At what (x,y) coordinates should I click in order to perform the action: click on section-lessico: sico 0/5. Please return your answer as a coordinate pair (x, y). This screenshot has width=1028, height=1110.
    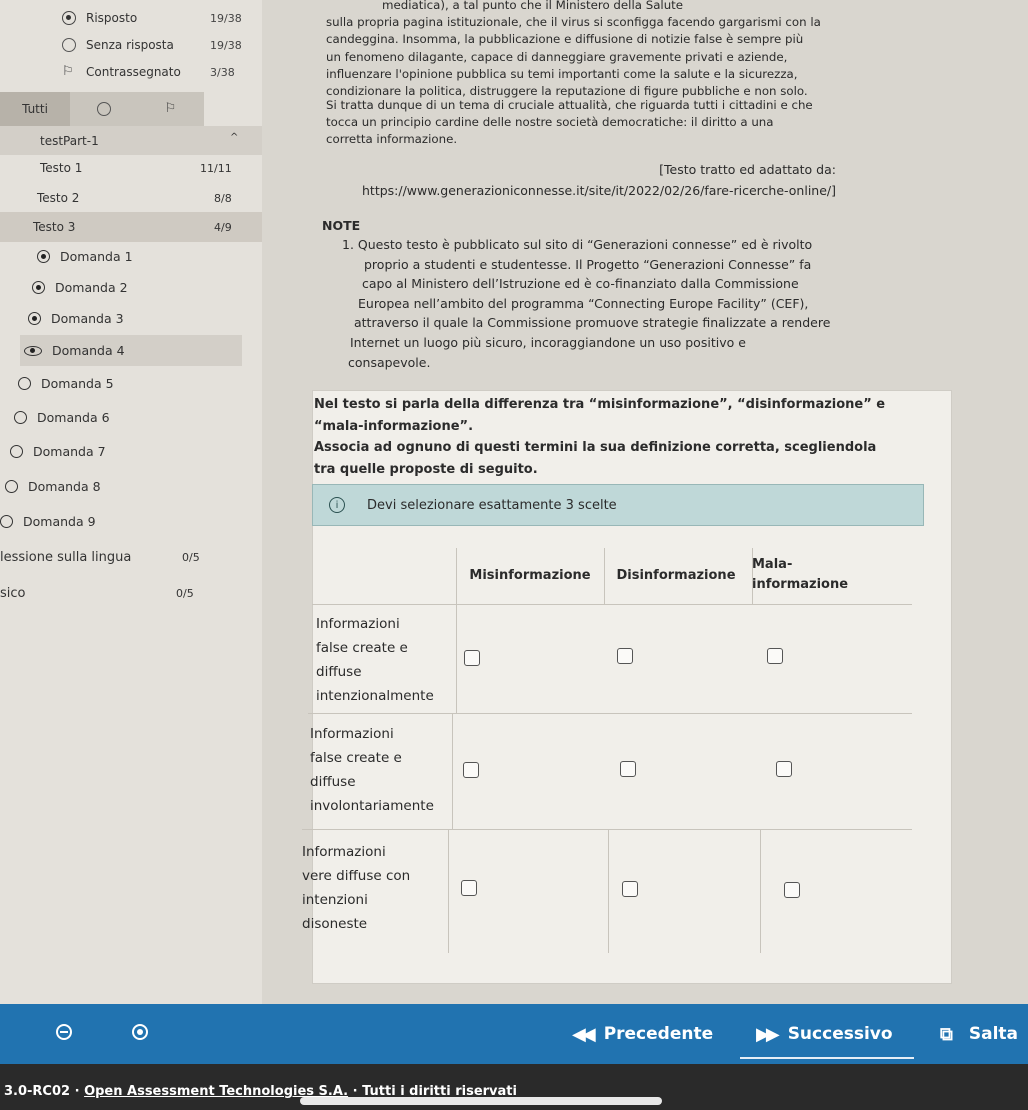
    Looking at the image, I should click on (115, 593).